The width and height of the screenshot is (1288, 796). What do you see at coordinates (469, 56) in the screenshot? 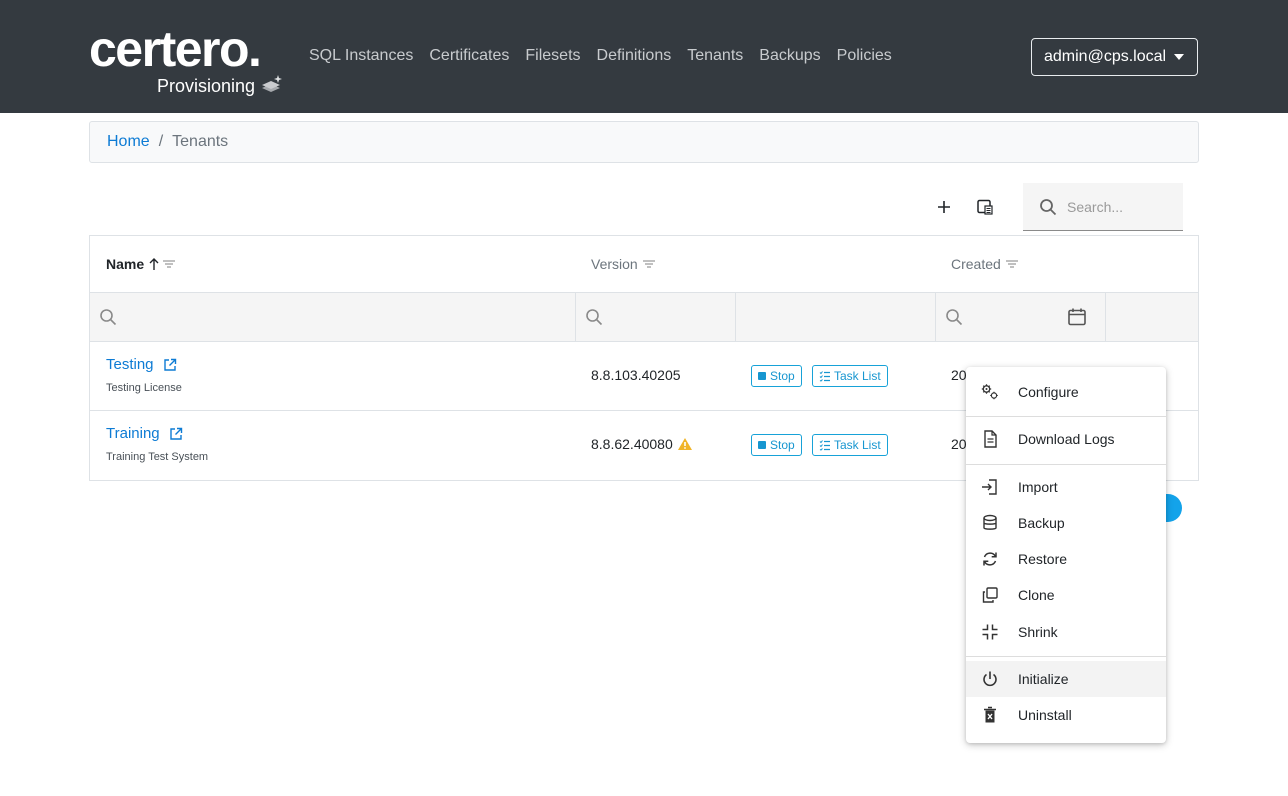
I see `nav-certificates: Certificates` at bounding box center [469, 56].